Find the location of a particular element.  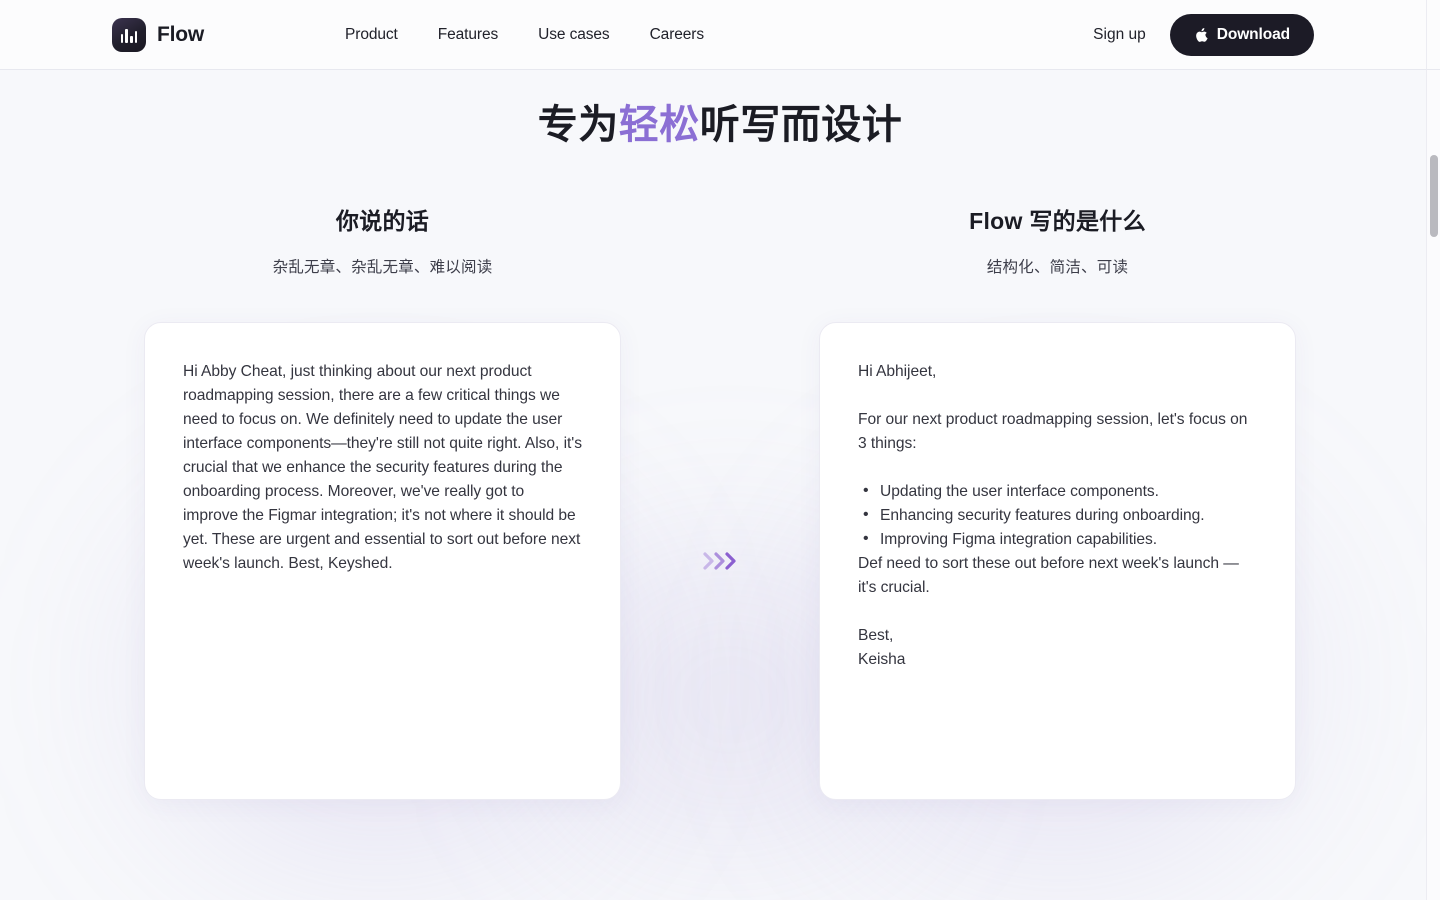

left-column-header: 你说的话 杂乱无章、杂乱无章、难以阅读 is located at coordinates (382, 239).